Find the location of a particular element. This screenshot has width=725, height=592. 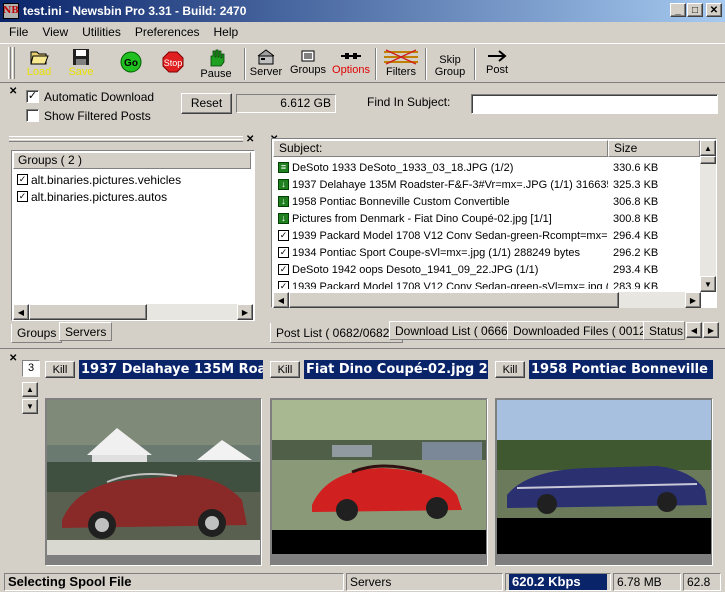

pause-button: Pause is located at coordinates (216, 65).